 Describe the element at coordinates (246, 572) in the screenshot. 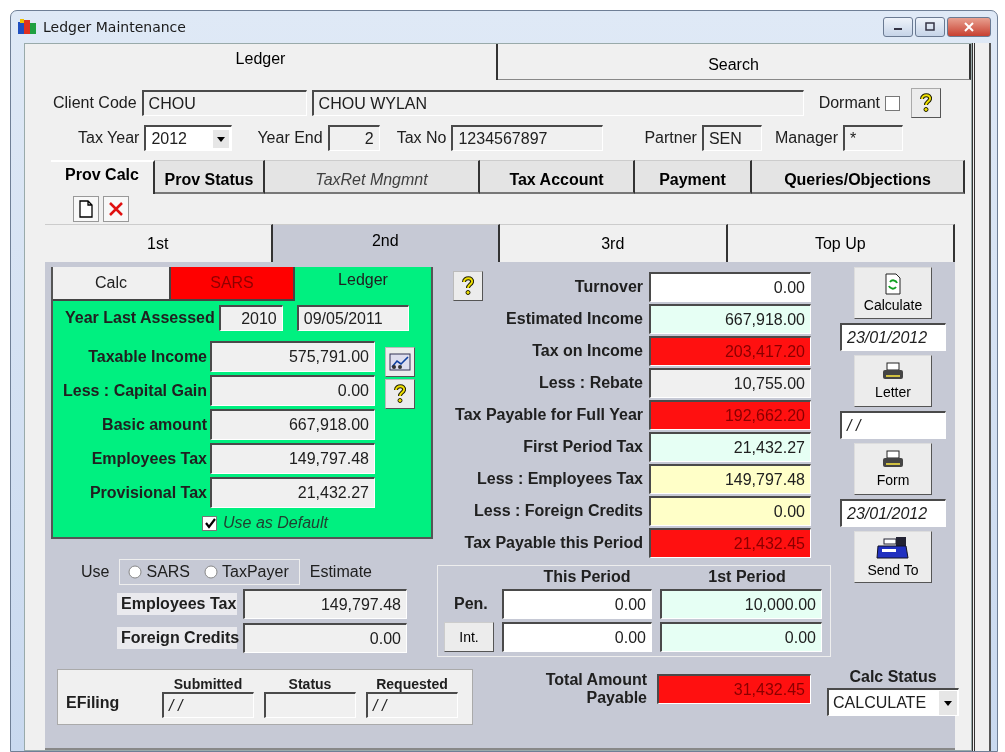

I see `radio-button: TaxPayer` at that location.